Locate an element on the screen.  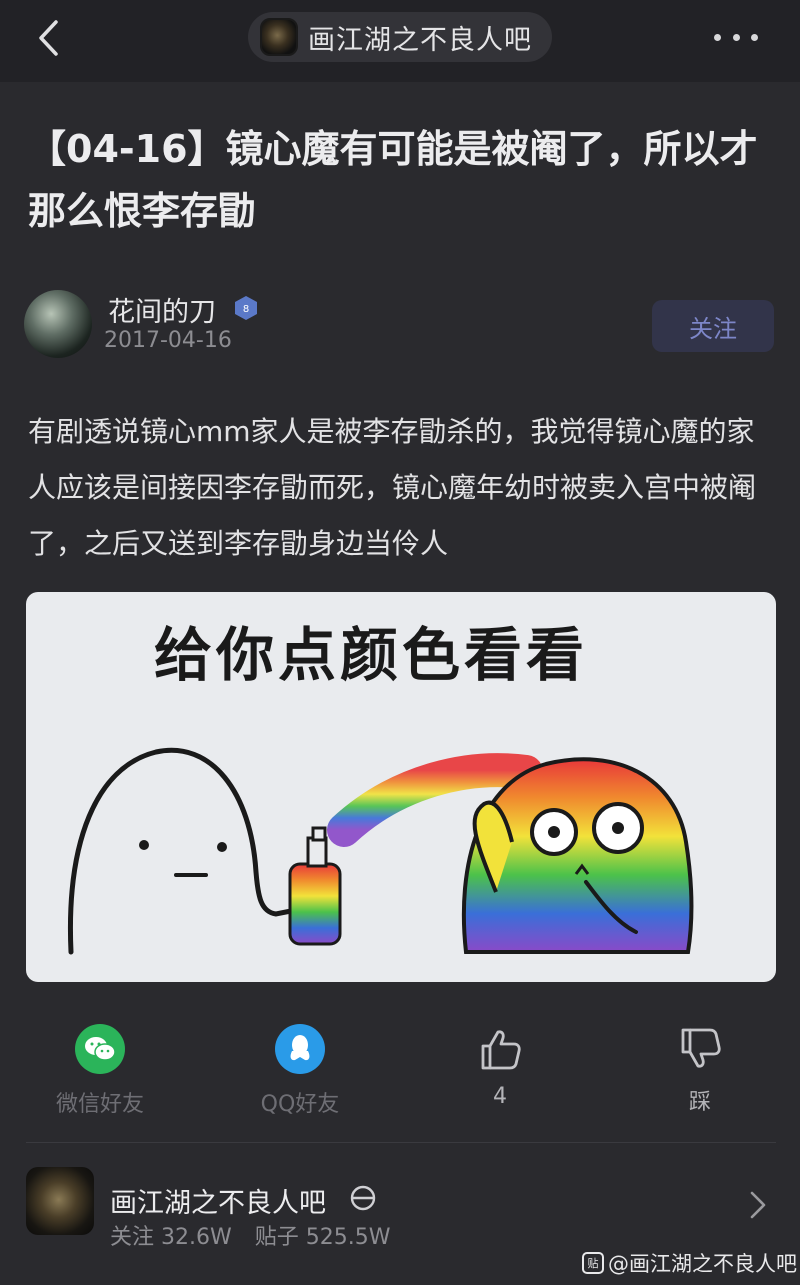
like-button: 4 is located at coordinates (500, 1064).